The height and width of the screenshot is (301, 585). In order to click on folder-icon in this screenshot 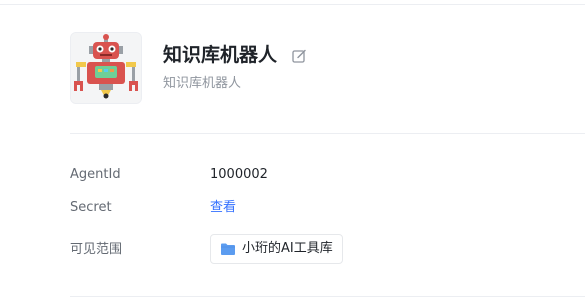, I will do `click(228, 249)`.